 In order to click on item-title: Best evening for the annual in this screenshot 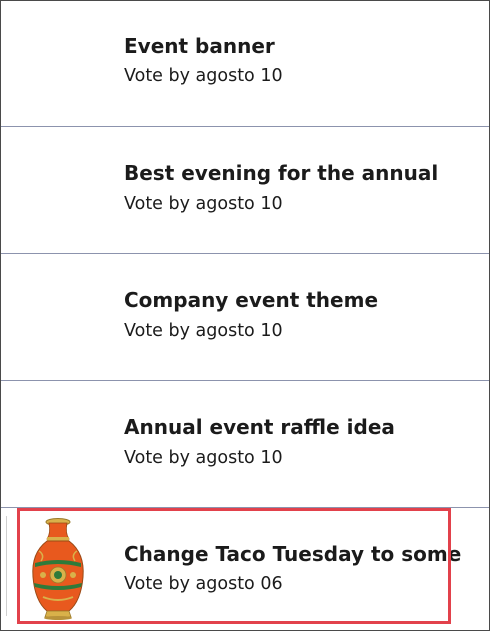, I will do `click(281, 173)`.